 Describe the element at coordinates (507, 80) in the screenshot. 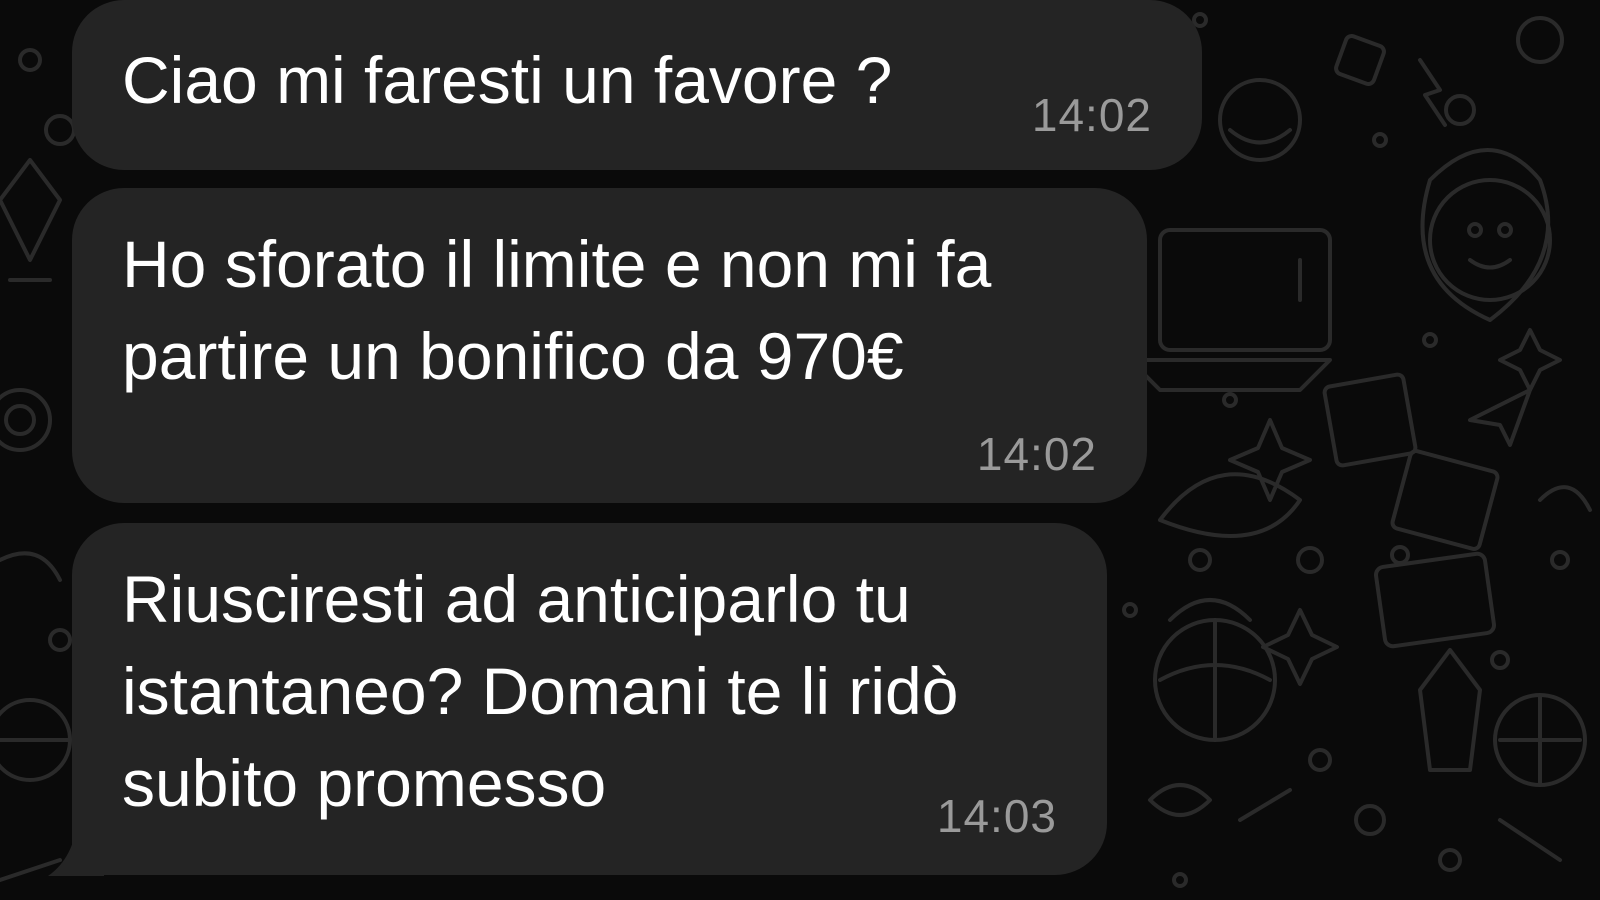

I see `message-text: Ciao mi faresti un favore ?` at that location.